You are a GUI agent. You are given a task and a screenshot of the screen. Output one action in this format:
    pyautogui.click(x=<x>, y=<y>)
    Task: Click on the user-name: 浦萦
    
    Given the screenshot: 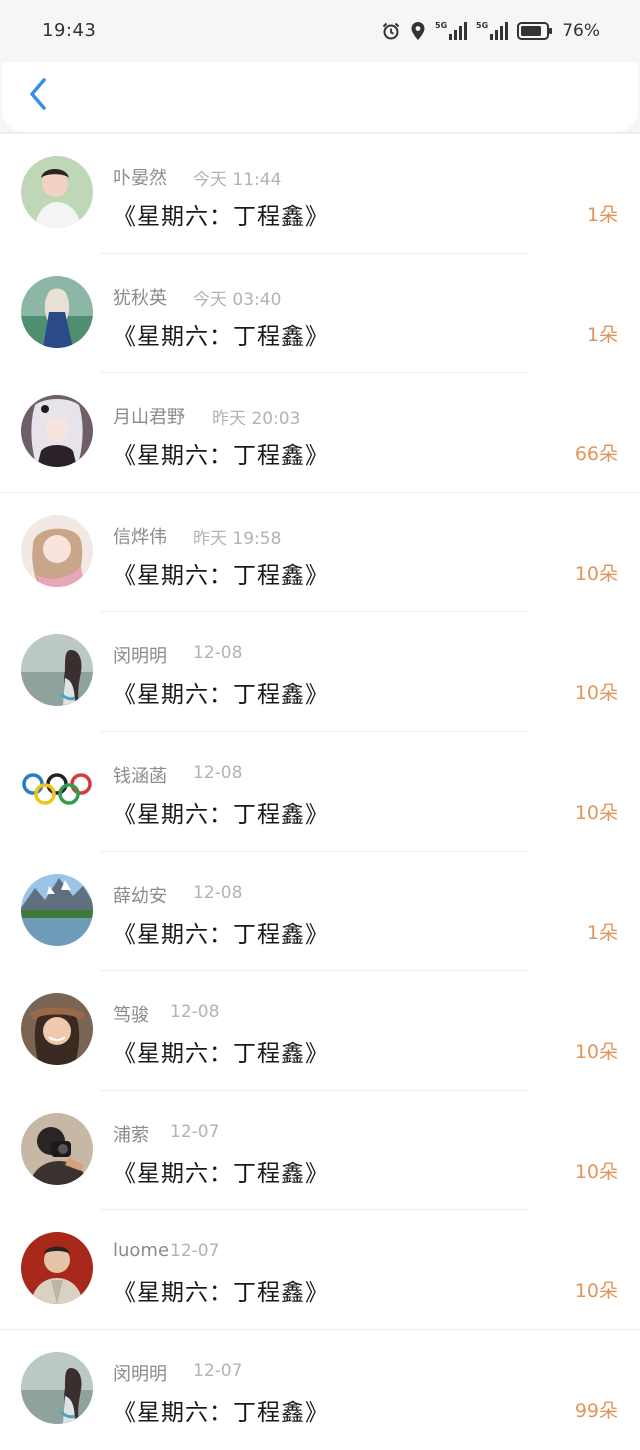 What is the action you would take?
    pyautogui.click(x=131, y=1135)
    